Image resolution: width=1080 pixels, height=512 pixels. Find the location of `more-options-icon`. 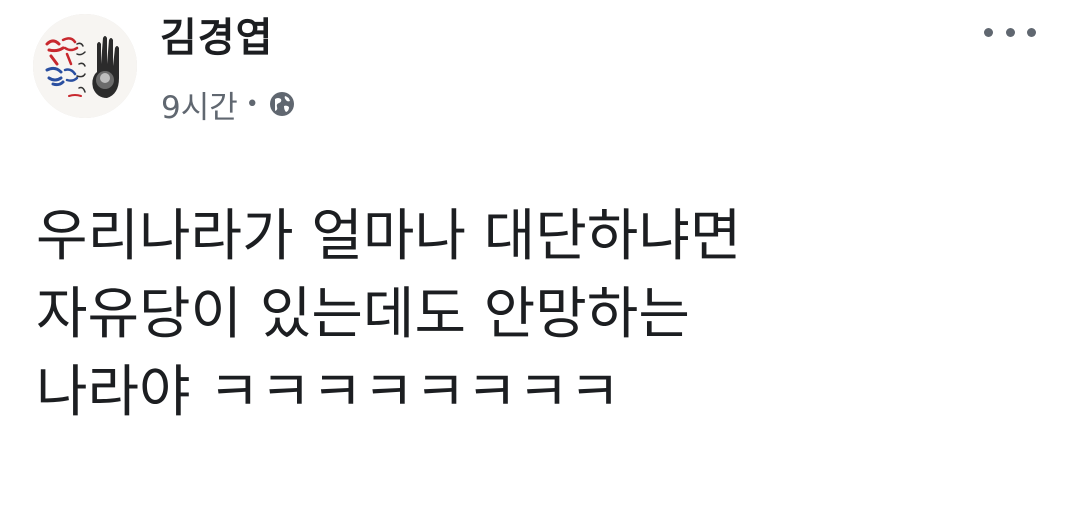

more-options-icon is located at coordinates (1010, 32).